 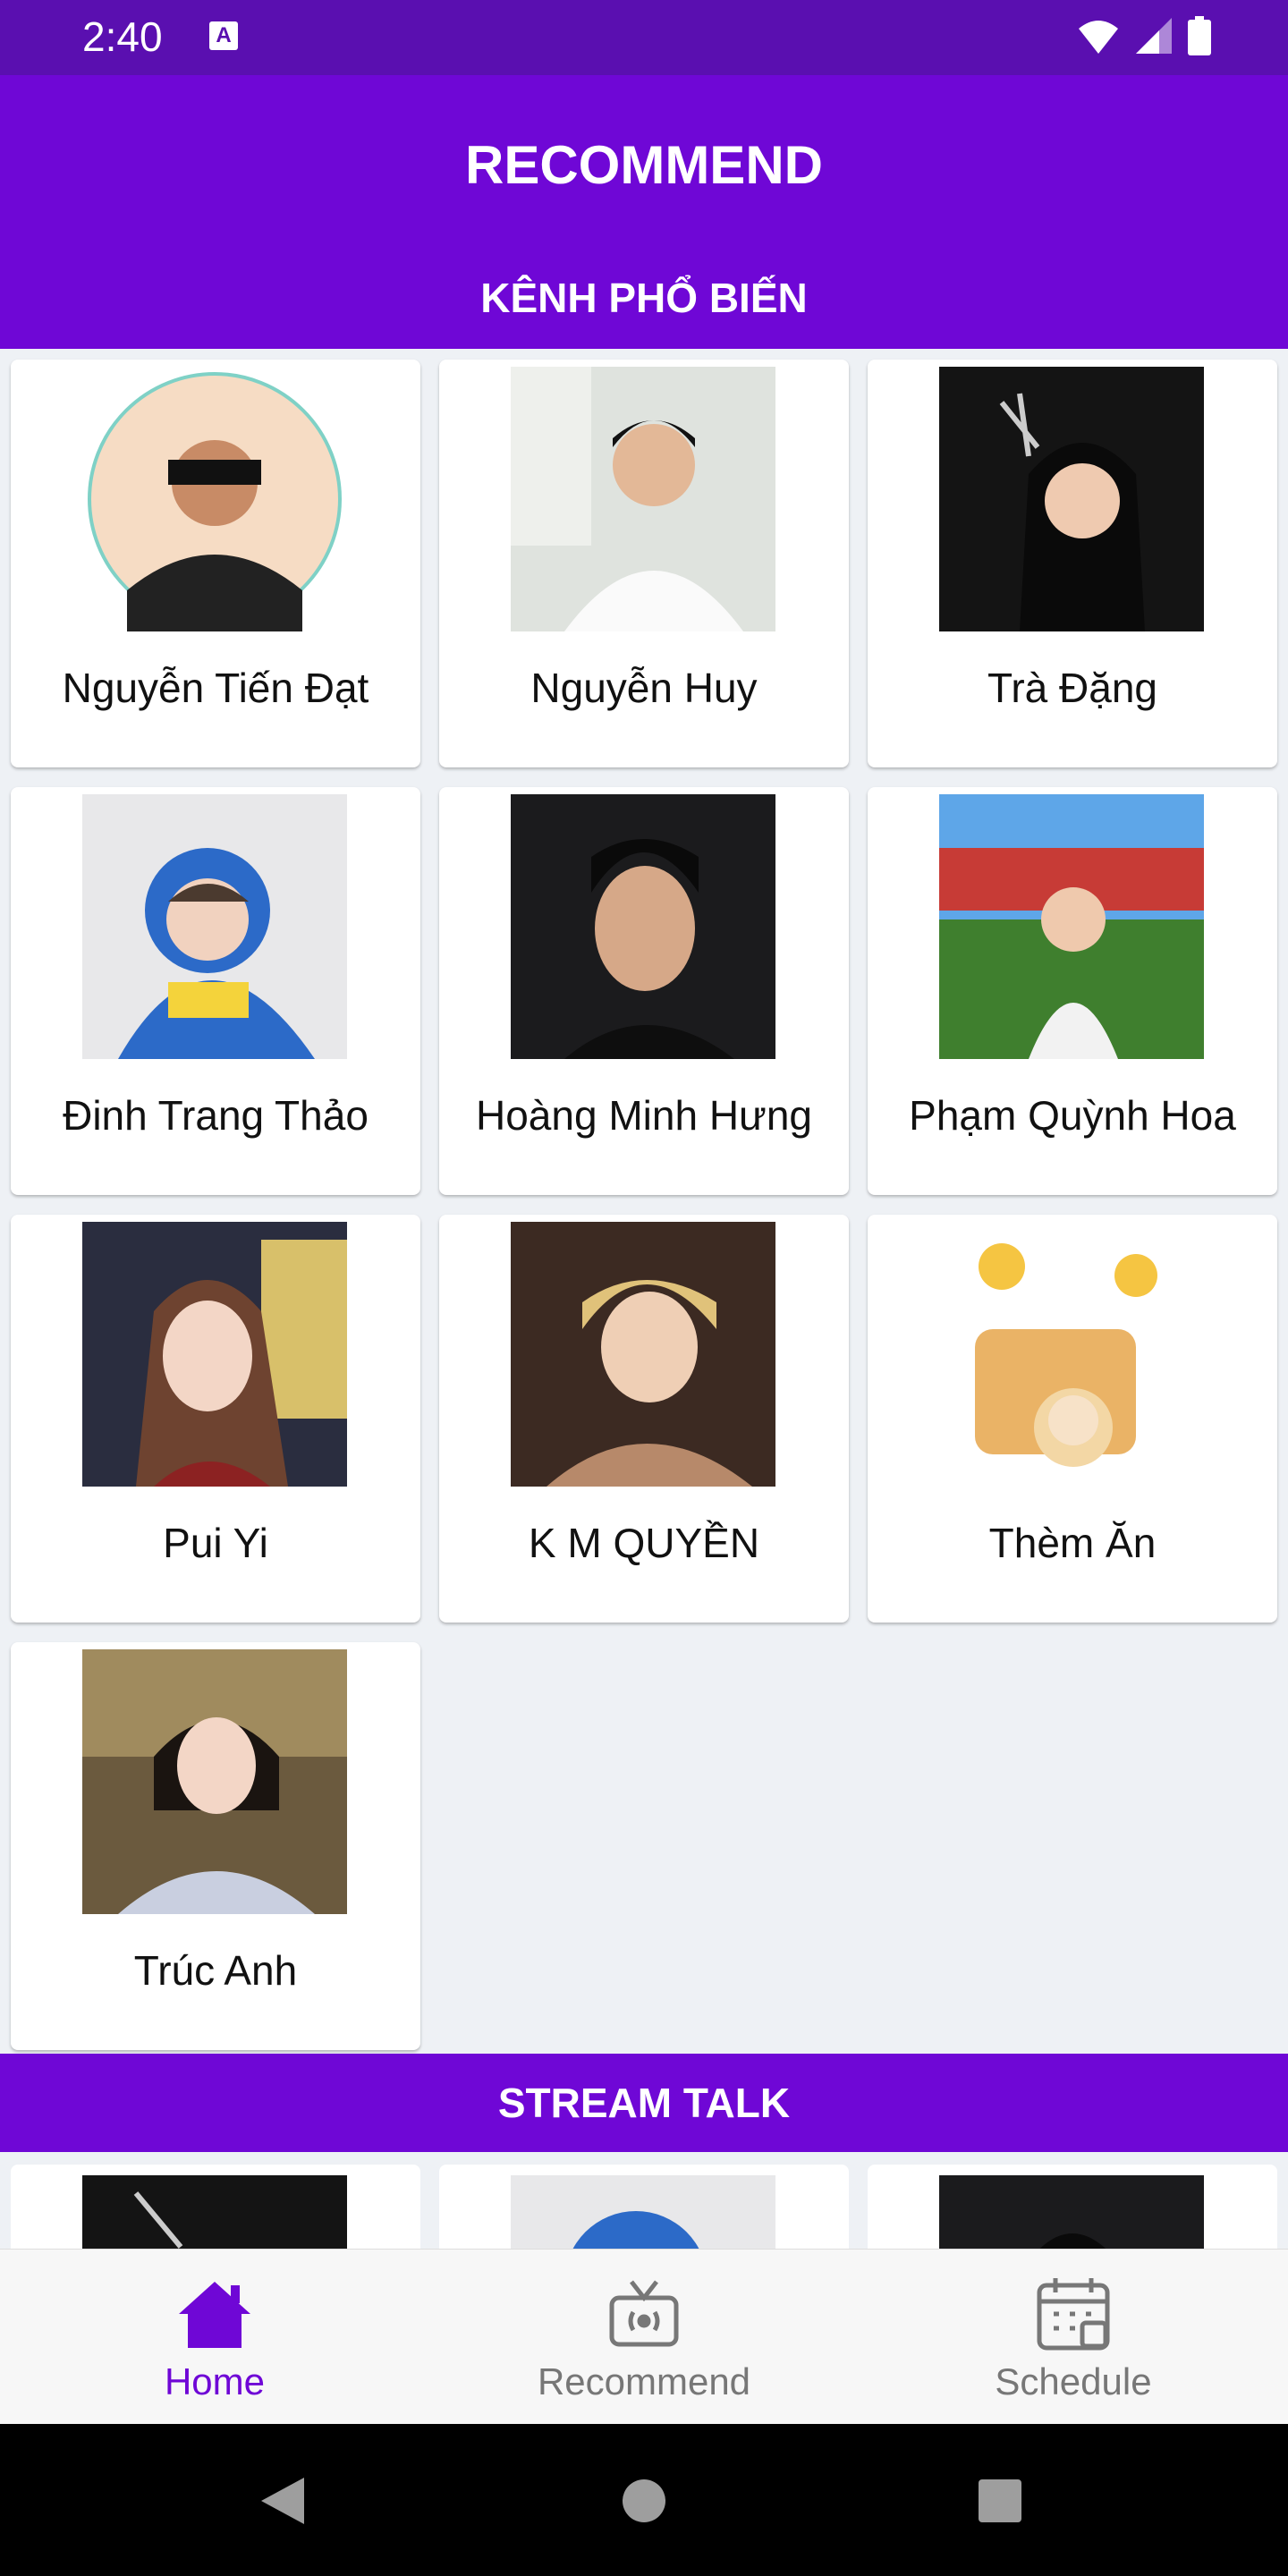 What do you see at coordinates (1199, 35) in the screenshot?
I see `battery-icon` at bounding box center [1199, 35].